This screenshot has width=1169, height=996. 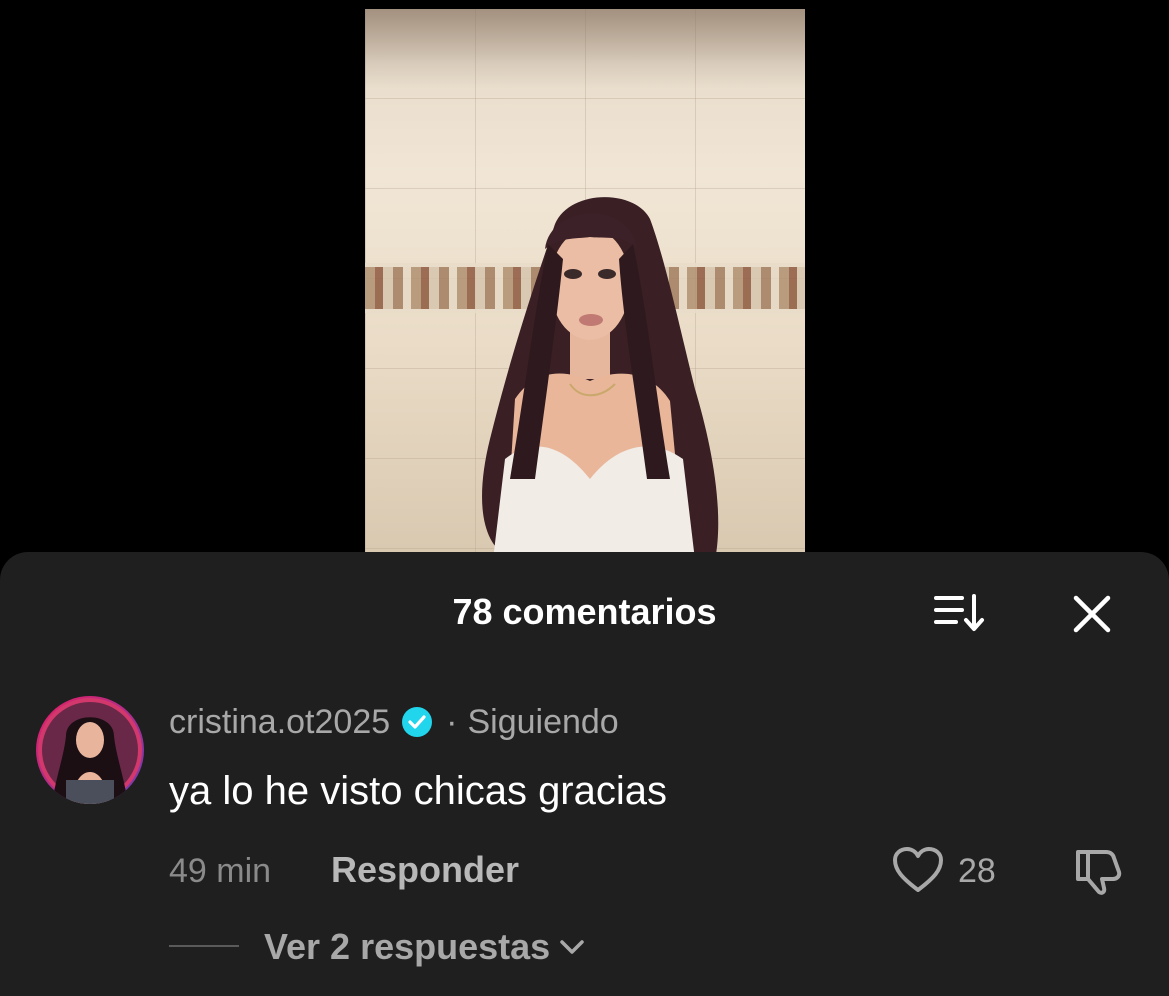 What do you see at coordinates (600, 378) in the screenshot?
I see `video-person` at bounding box center [600, 378].